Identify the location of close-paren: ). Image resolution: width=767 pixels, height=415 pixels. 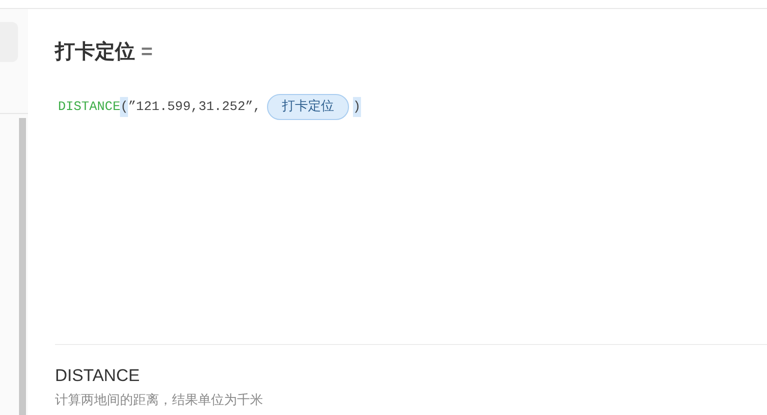
(356, 107).